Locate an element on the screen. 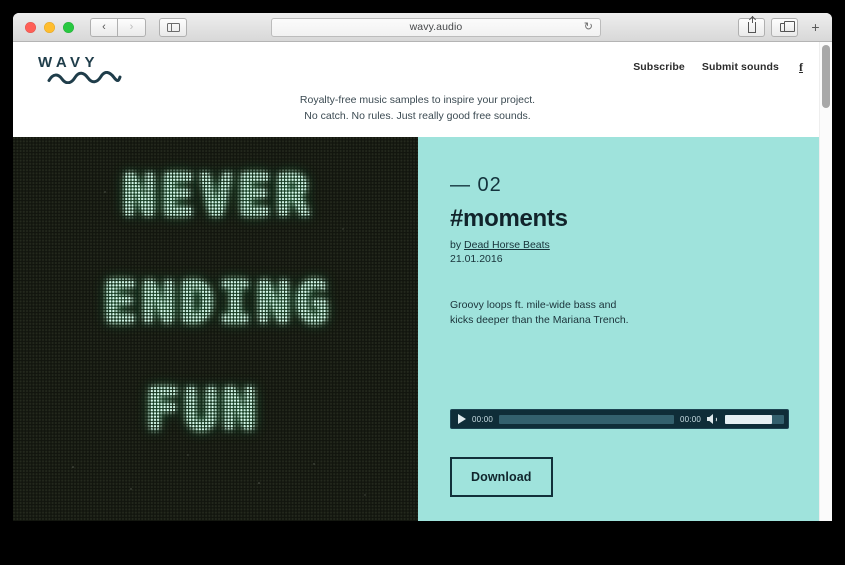  logo-wordmark: WAVY is located at coordinates (69, 62).